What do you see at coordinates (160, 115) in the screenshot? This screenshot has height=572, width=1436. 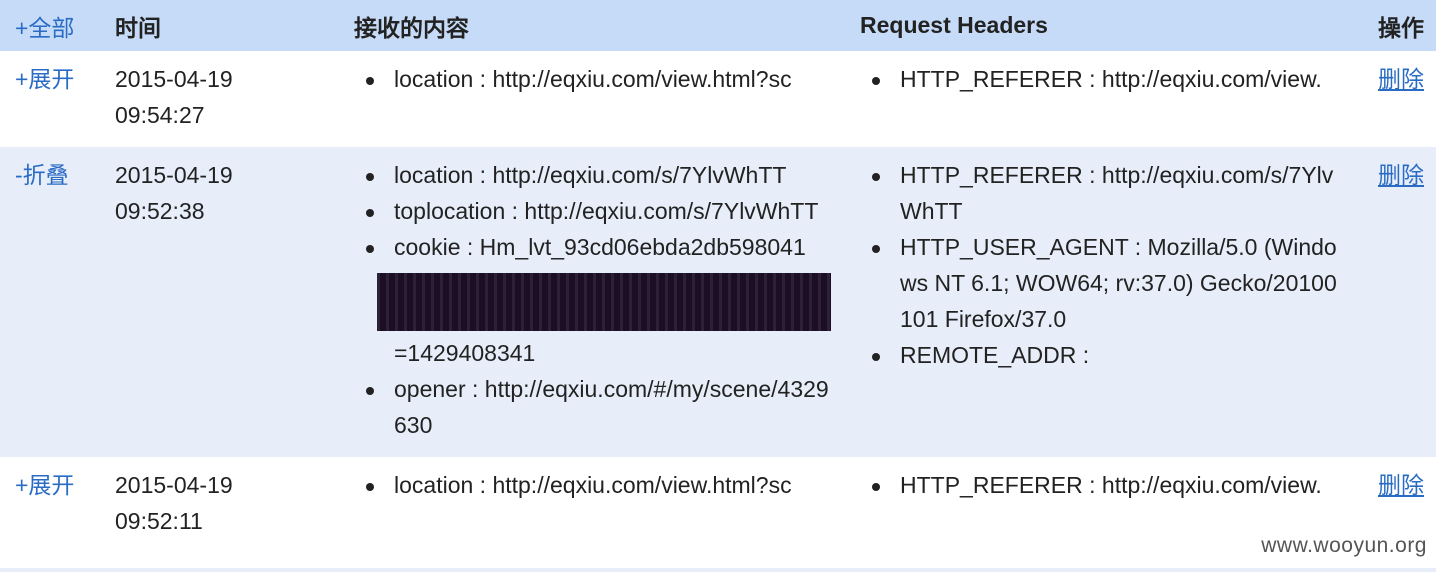 I see `clock-text: 09:54:27` at bounding box center [160, 115].